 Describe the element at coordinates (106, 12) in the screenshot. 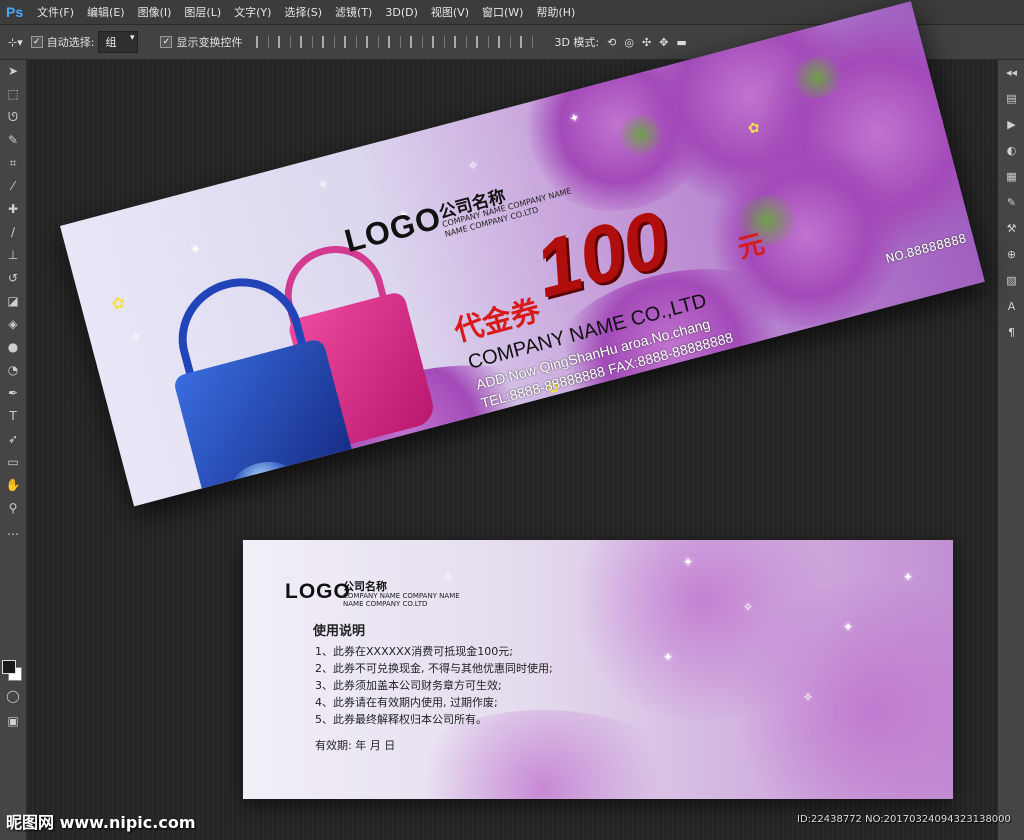

I see `menu-edit: 编辑(E)` at that location.